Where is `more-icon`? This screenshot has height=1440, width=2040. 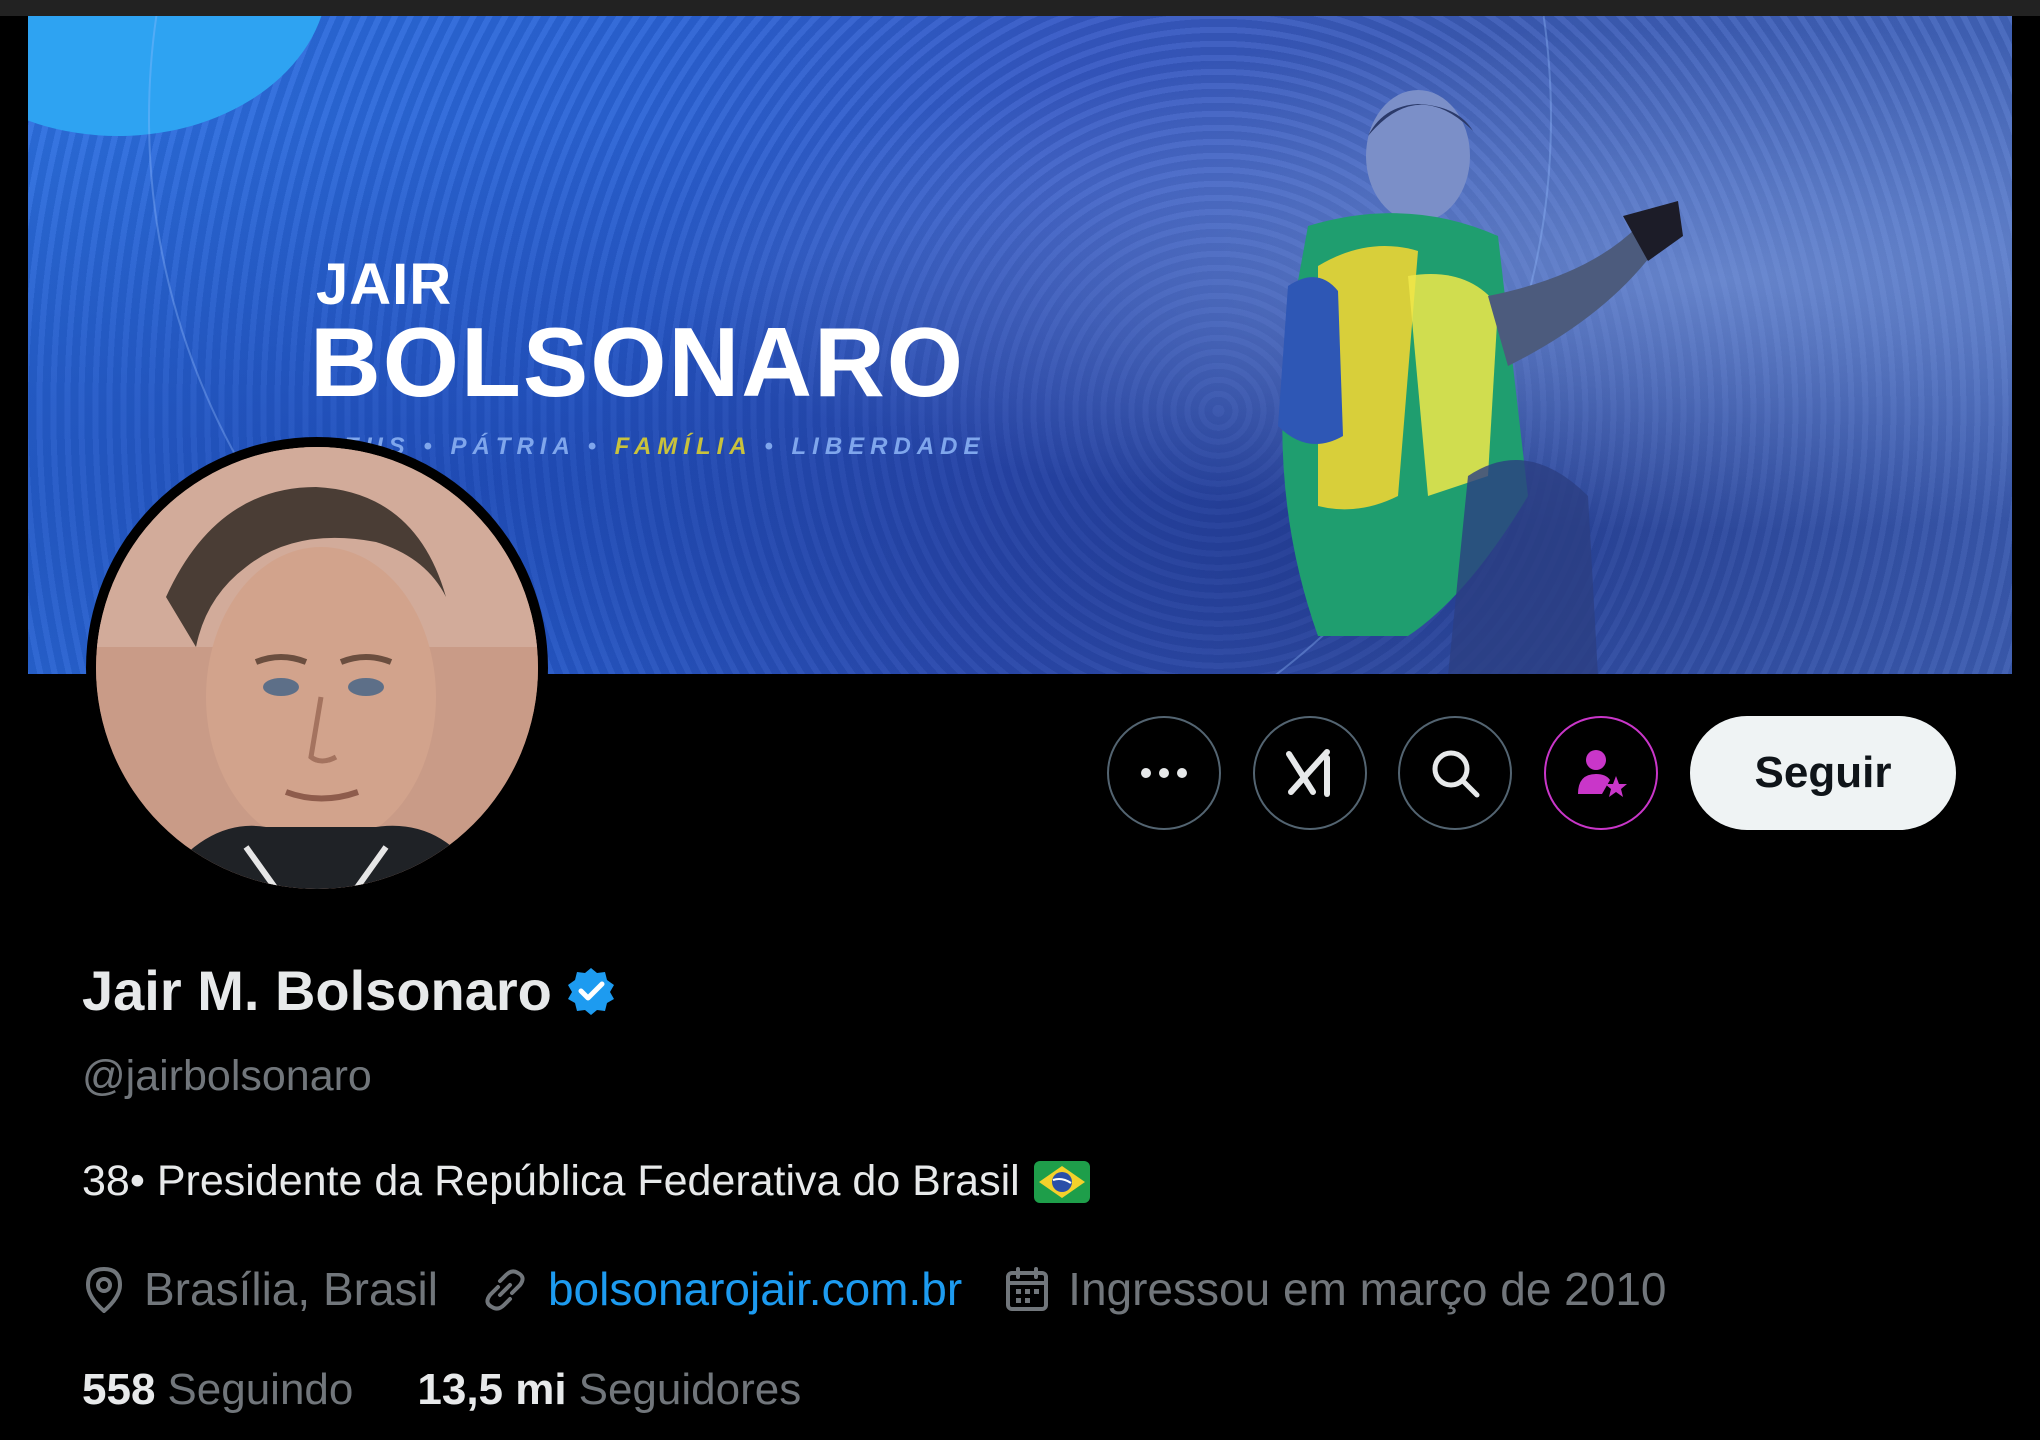 more-icon is located at coordinates (1164, 773).